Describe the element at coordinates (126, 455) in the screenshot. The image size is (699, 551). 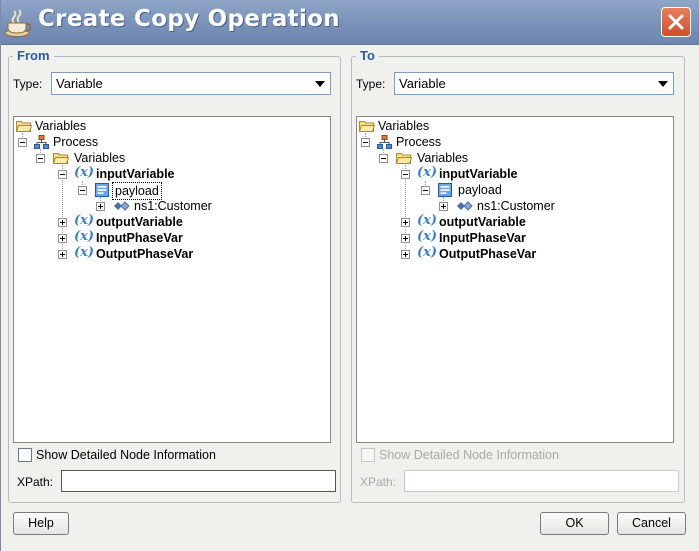
I see `from-show-details-label: Show Detailed Node Information` at that location.